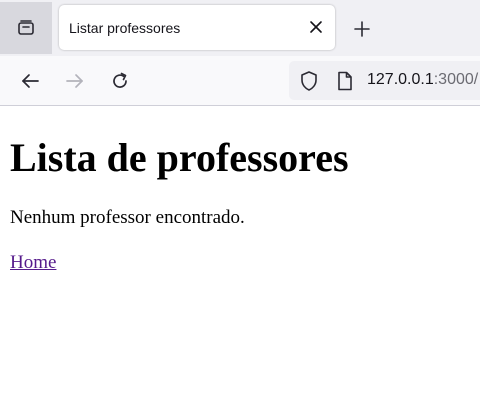 The width and height of the screenshot is (480, 402). What do you see at coordinates (345, 81) in the screenshot?
I see `page-icon` at bounding box center [345, 81].